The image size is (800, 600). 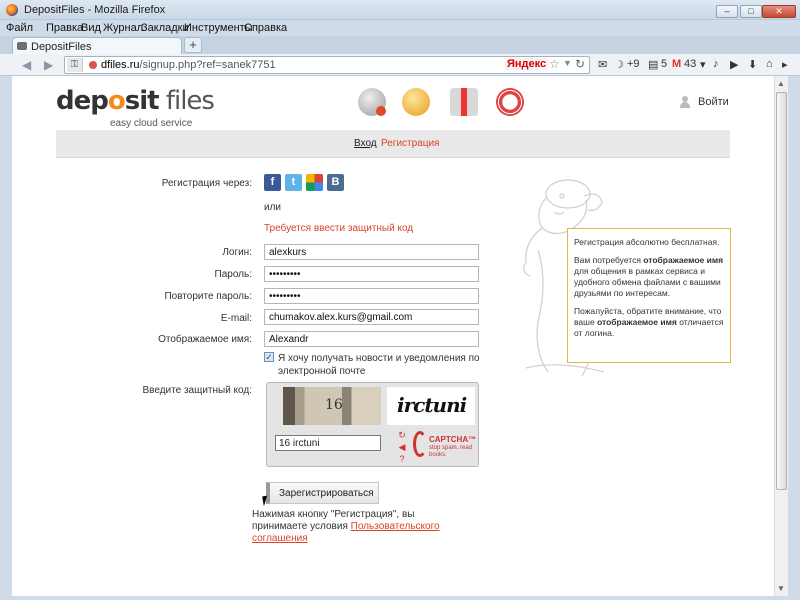 What do you see at coordinates (328, 443) in the screenshot?
I see `captcha-input: 16 irctuni` at bounding box center [328, 443].